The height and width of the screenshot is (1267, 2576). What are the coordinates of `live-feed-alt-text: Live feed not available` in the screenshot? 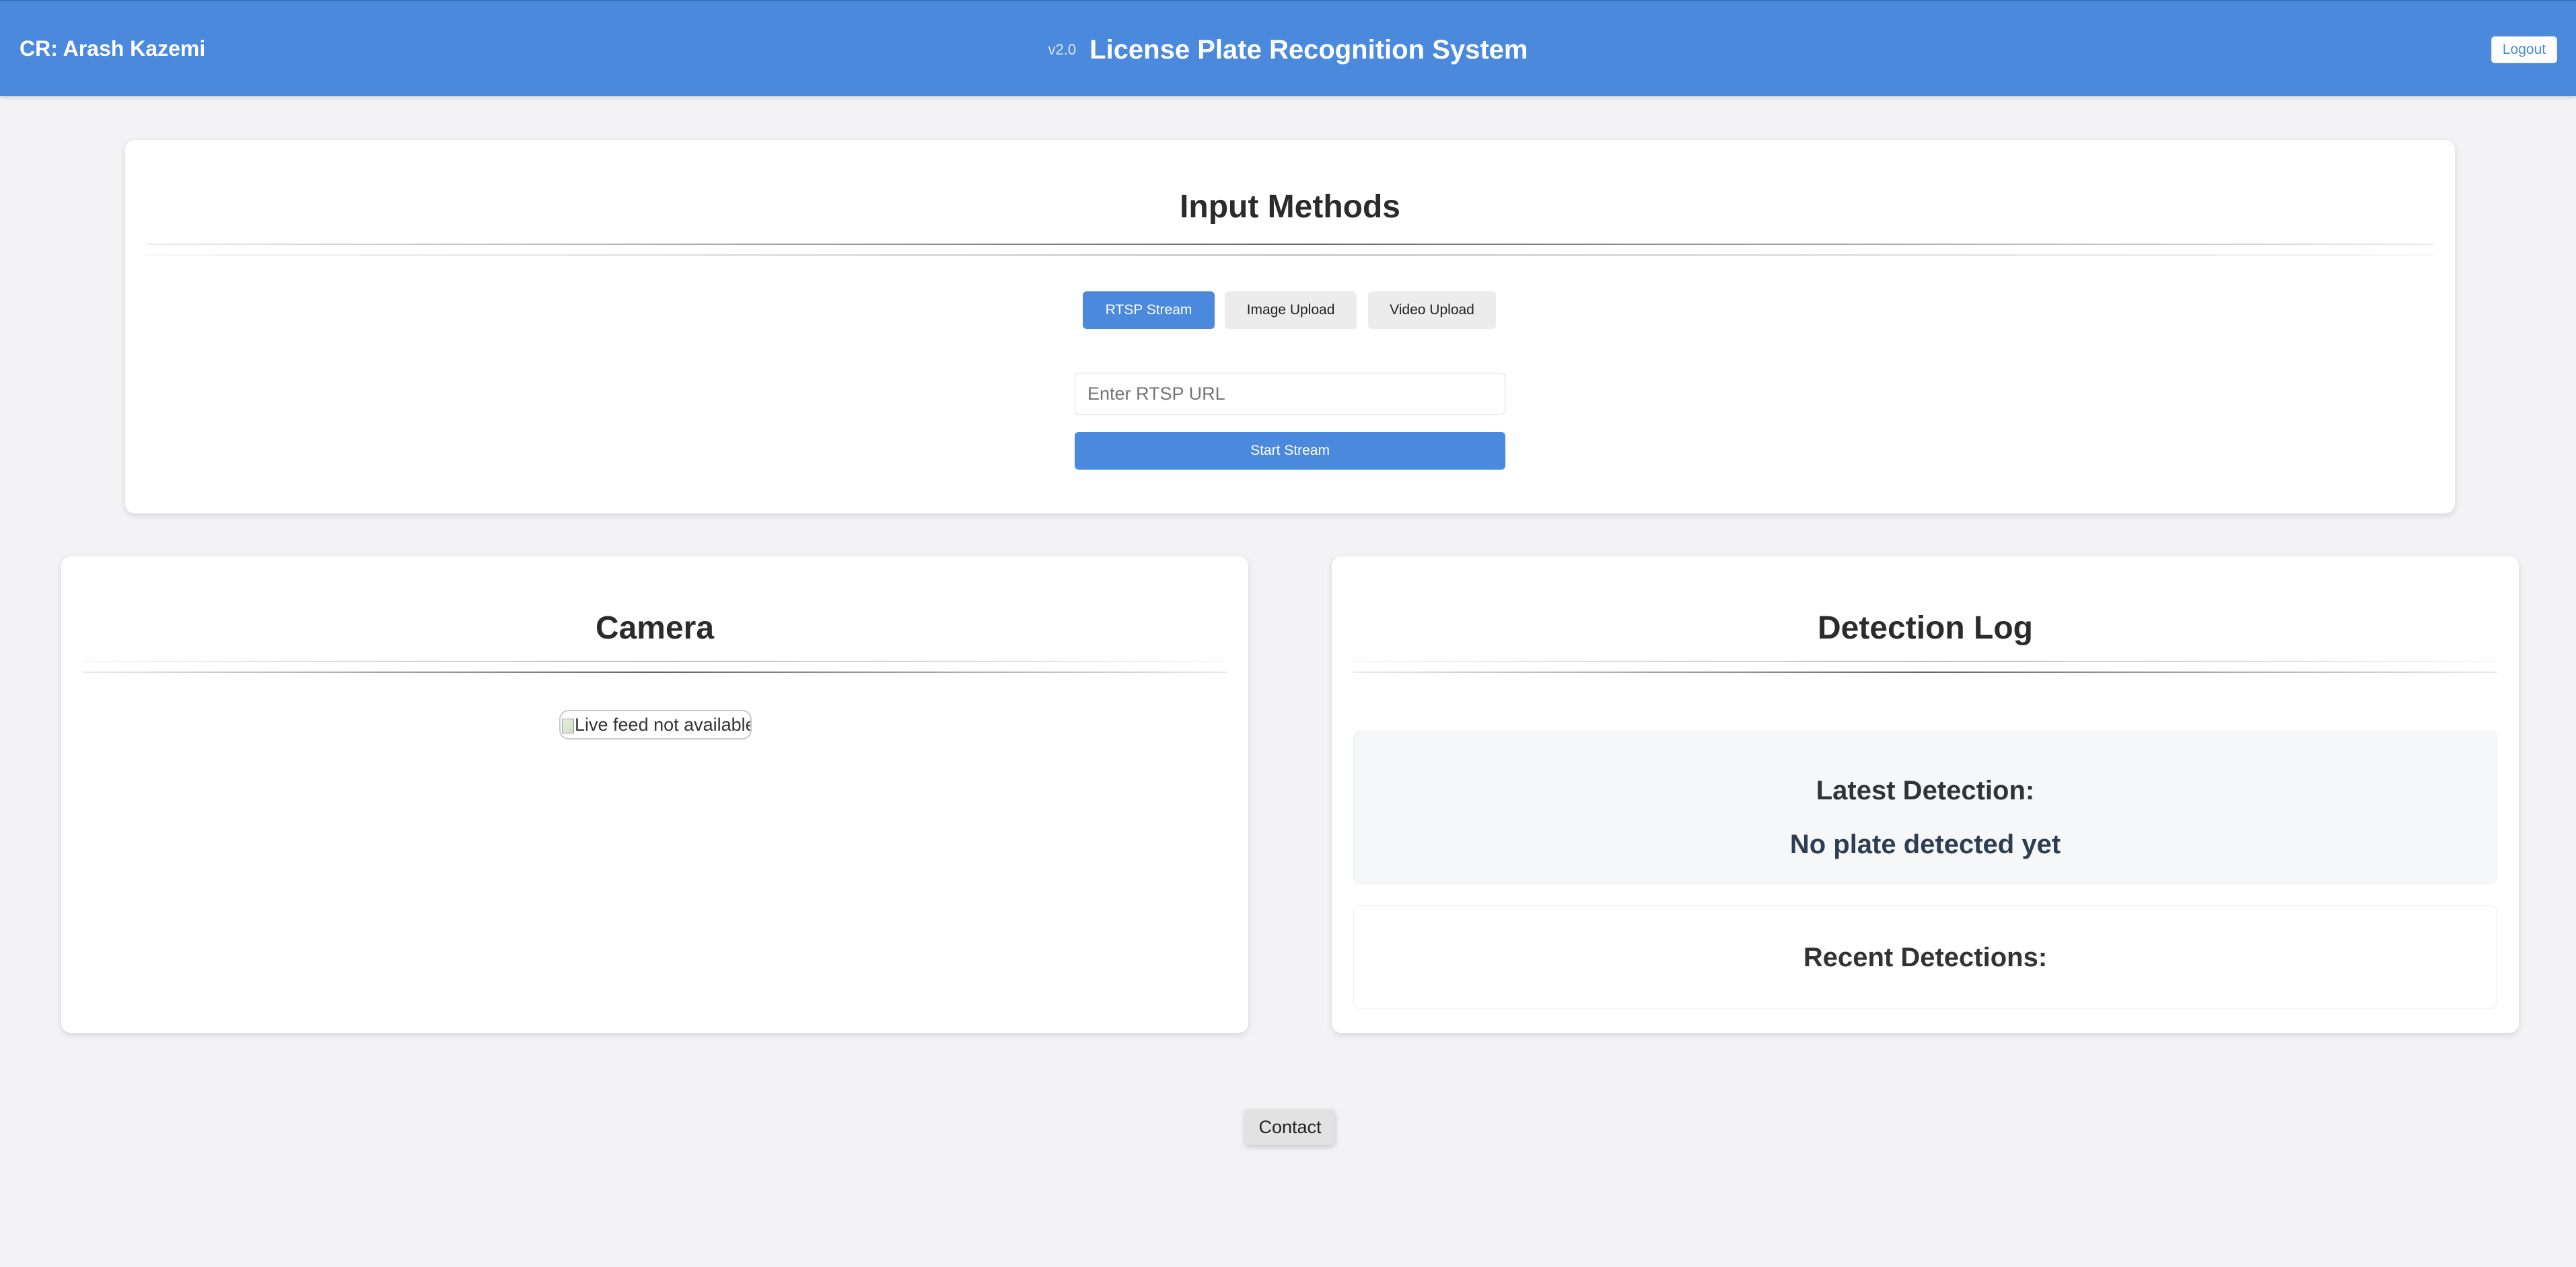 It's located at (663, 725).